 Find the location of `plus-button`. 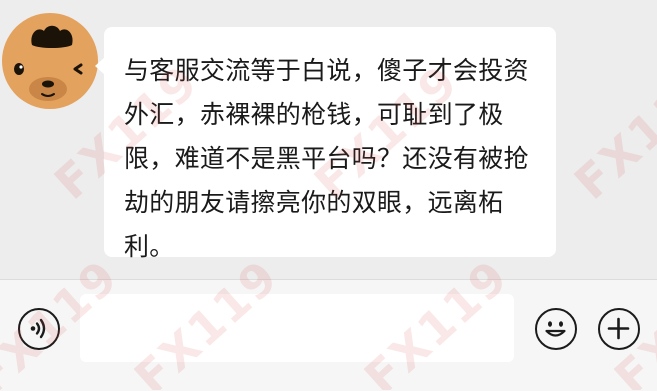

plus-button is located at coordinates (619, 329).